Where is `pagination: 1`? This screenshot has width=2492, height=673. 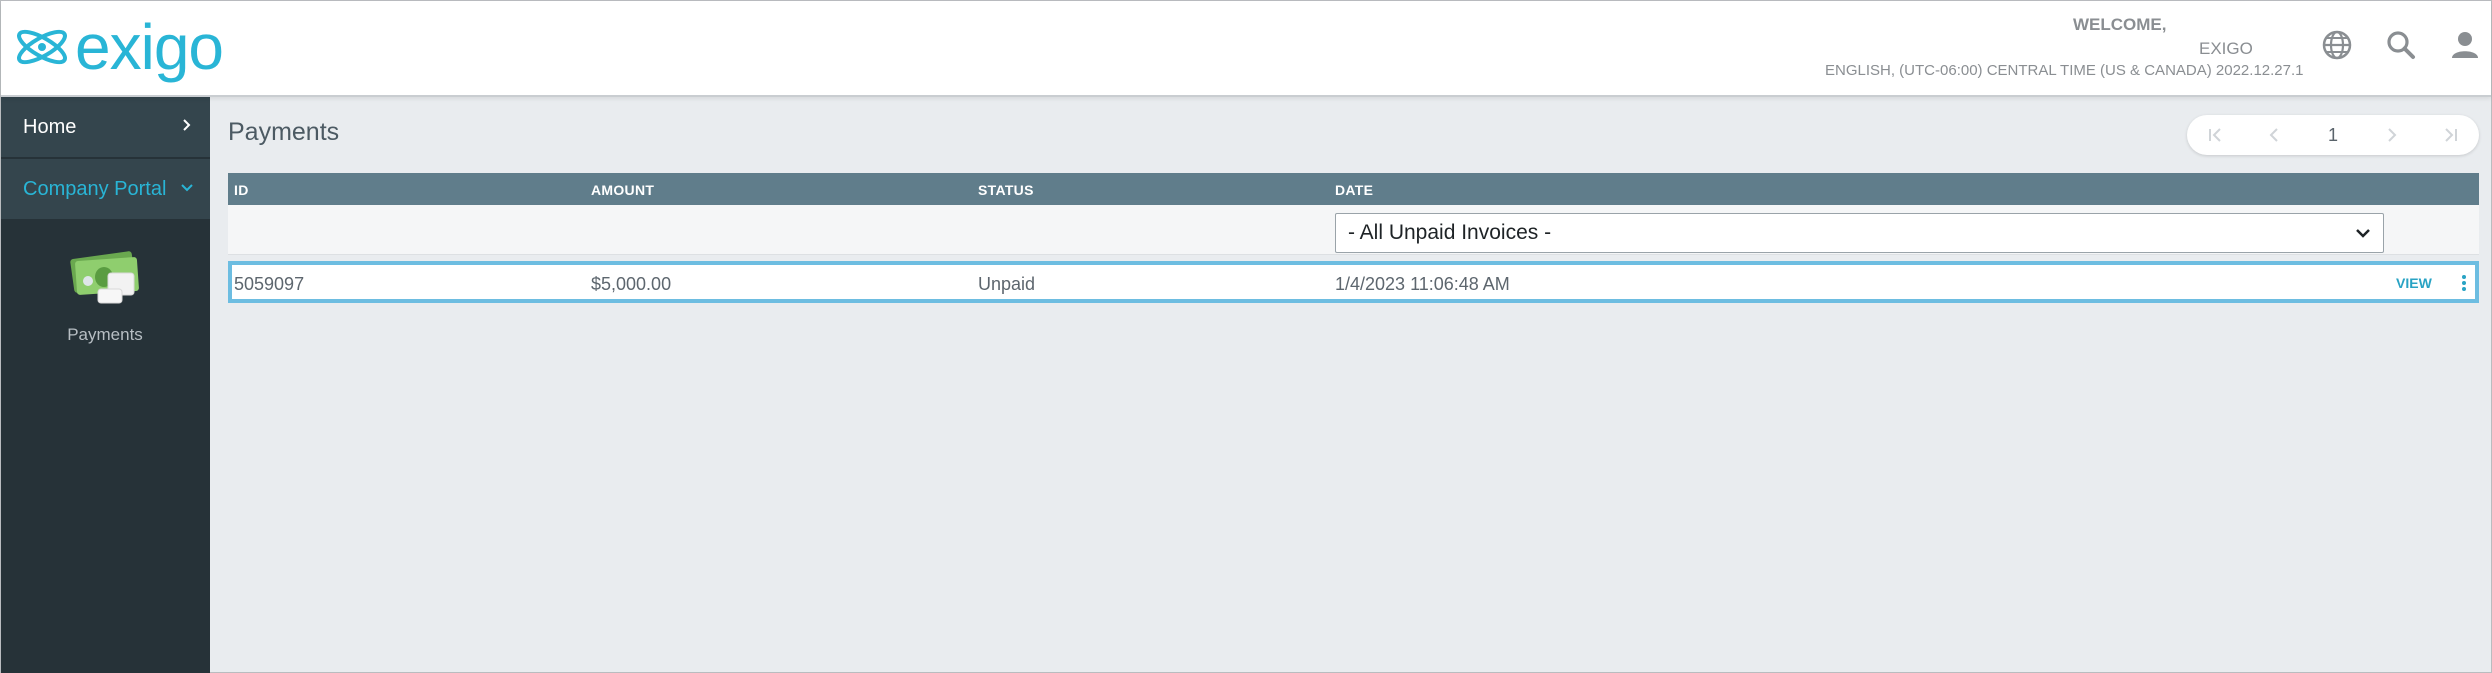
pagination: 1 is located at coordinates (2333, 135).